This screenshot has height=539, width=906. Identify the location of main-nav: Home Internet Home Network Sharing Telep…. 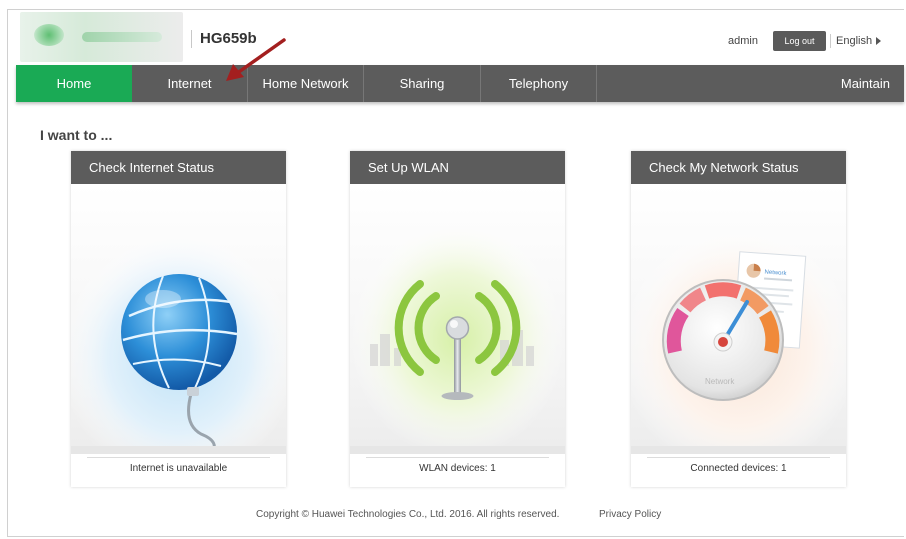
(460, 83).